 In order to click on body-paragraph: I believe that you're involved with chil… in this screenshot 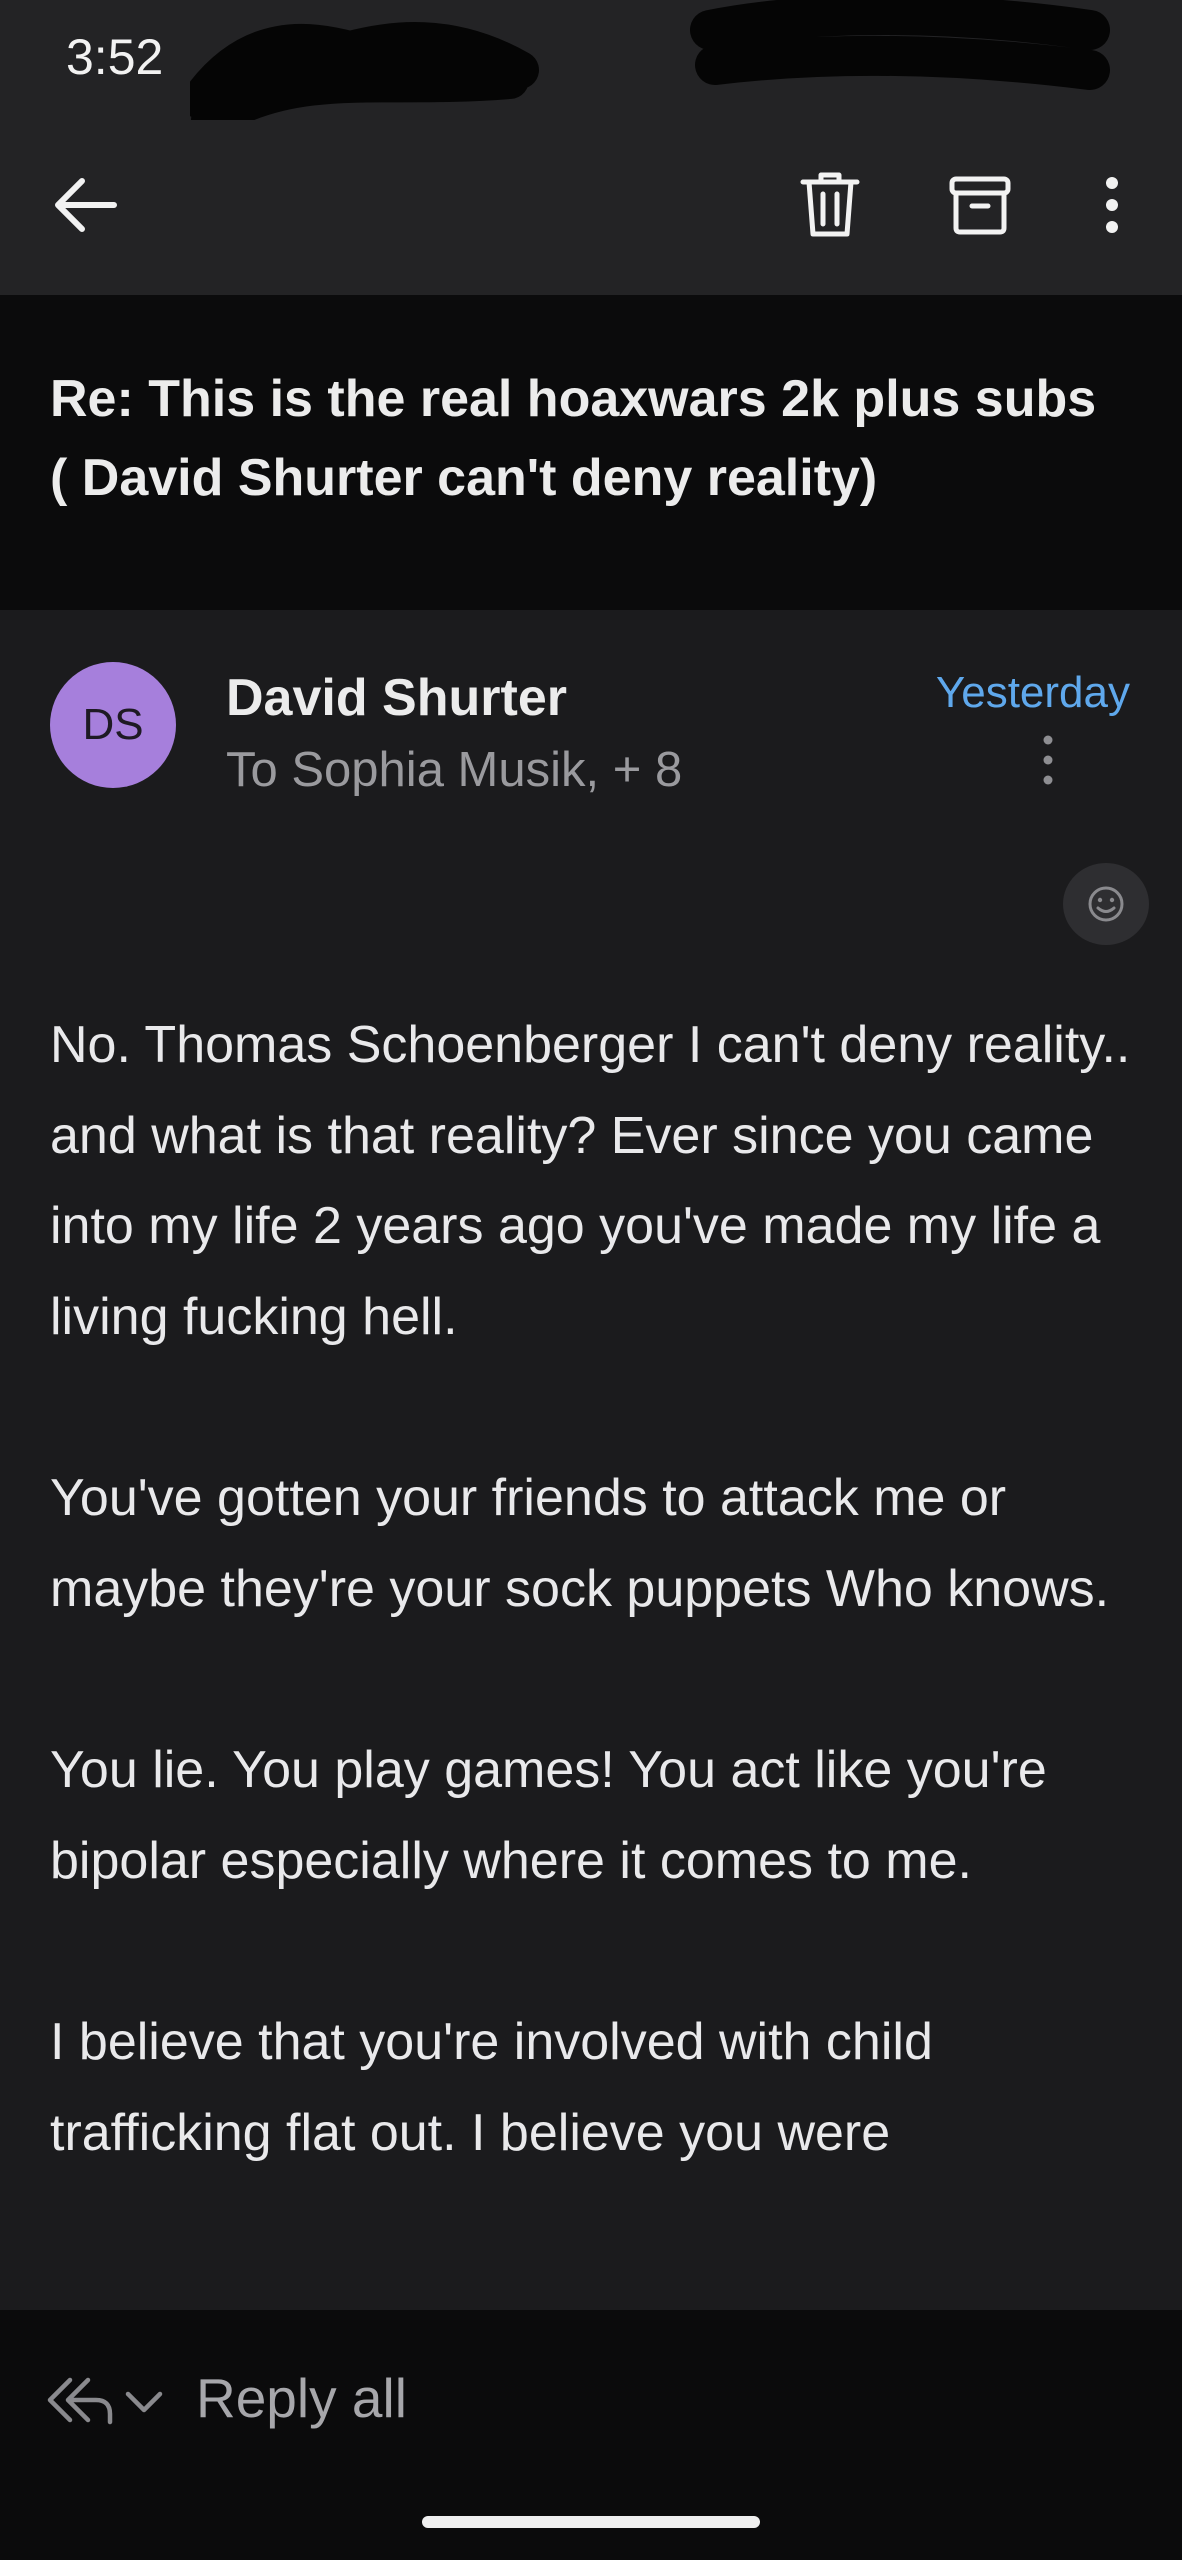, I will do `click(491, 2087)`.